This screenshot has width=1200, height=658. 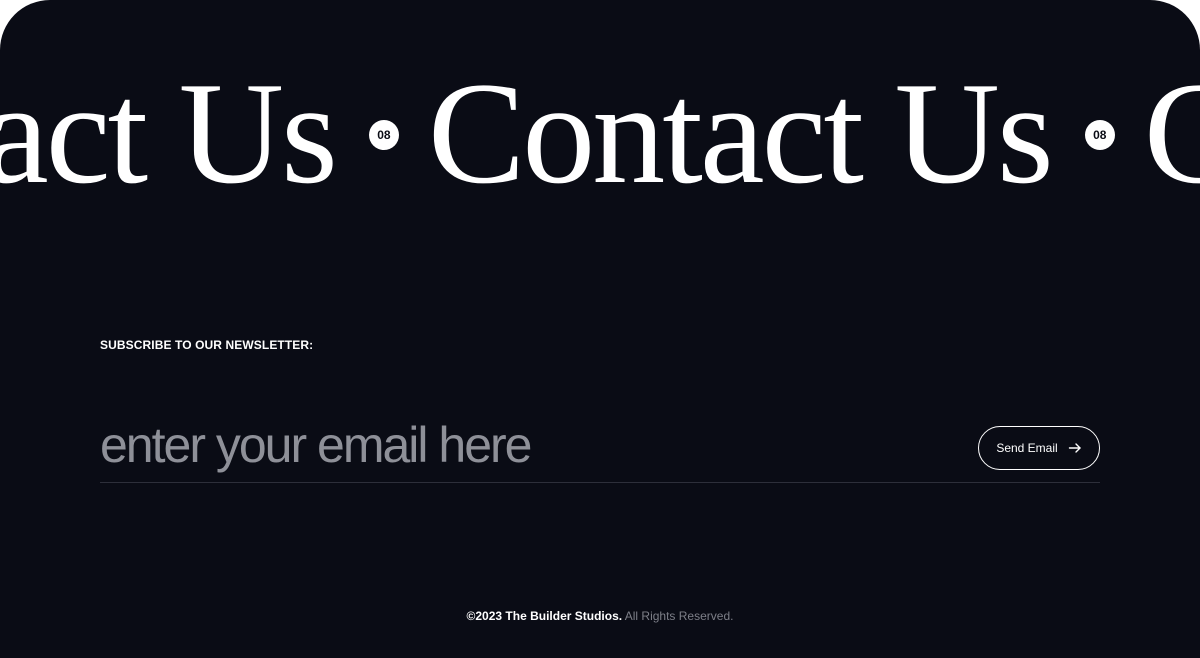 I want to click on send-email-label: Send Email, so click(x=1027, y=448).